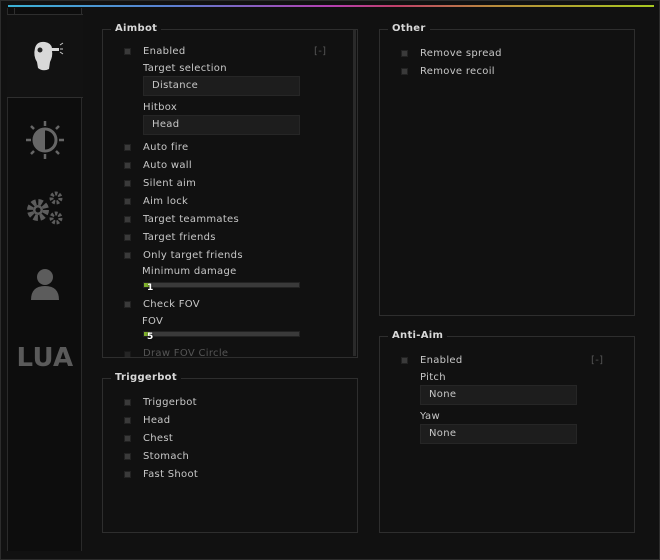 The height and width of the screenshot is (560, 660). What do you see at coordinates (127, 51) in the screenshot?
I see `enabled-checkbox` at bounding box center [127, 51].